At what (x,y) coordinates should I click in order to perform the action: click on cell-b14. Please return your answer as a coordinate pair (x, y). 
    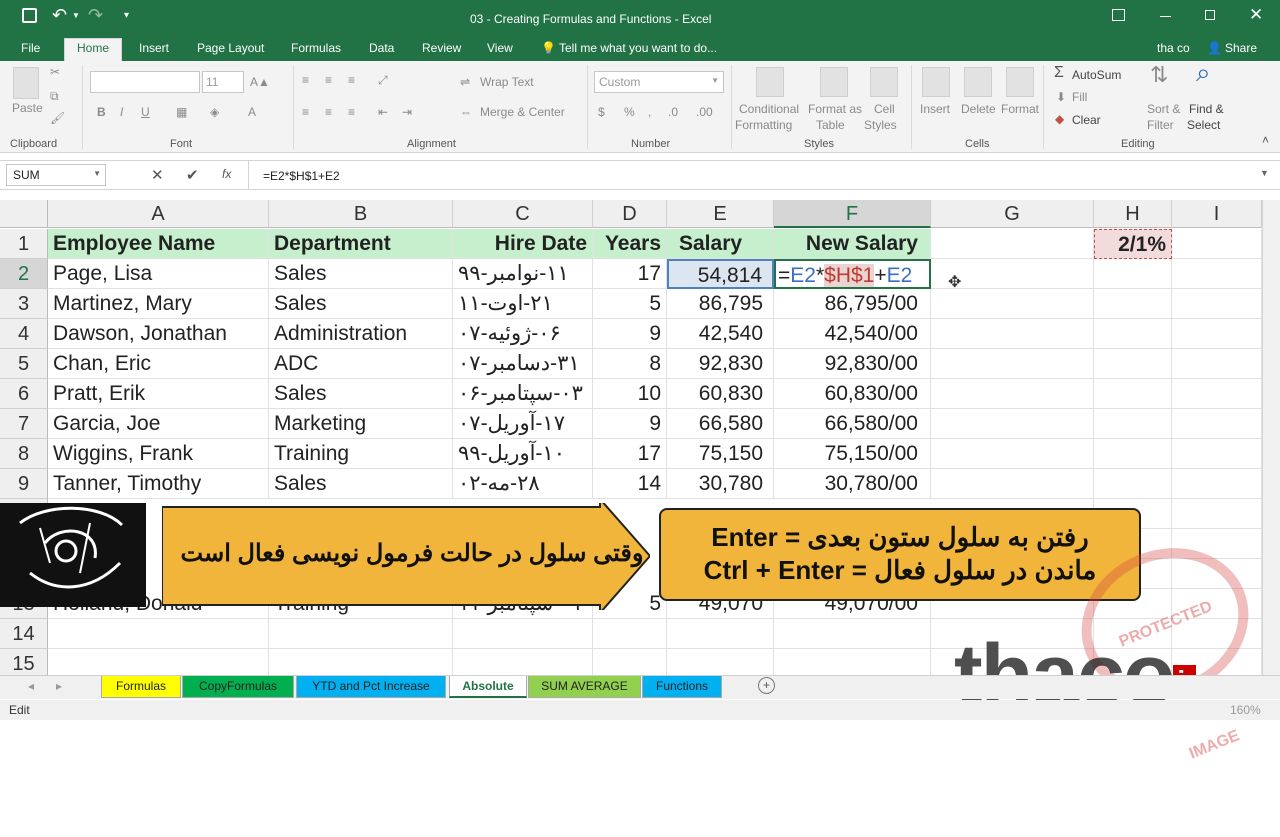
    Looking at the image, I should click on (361, 634).